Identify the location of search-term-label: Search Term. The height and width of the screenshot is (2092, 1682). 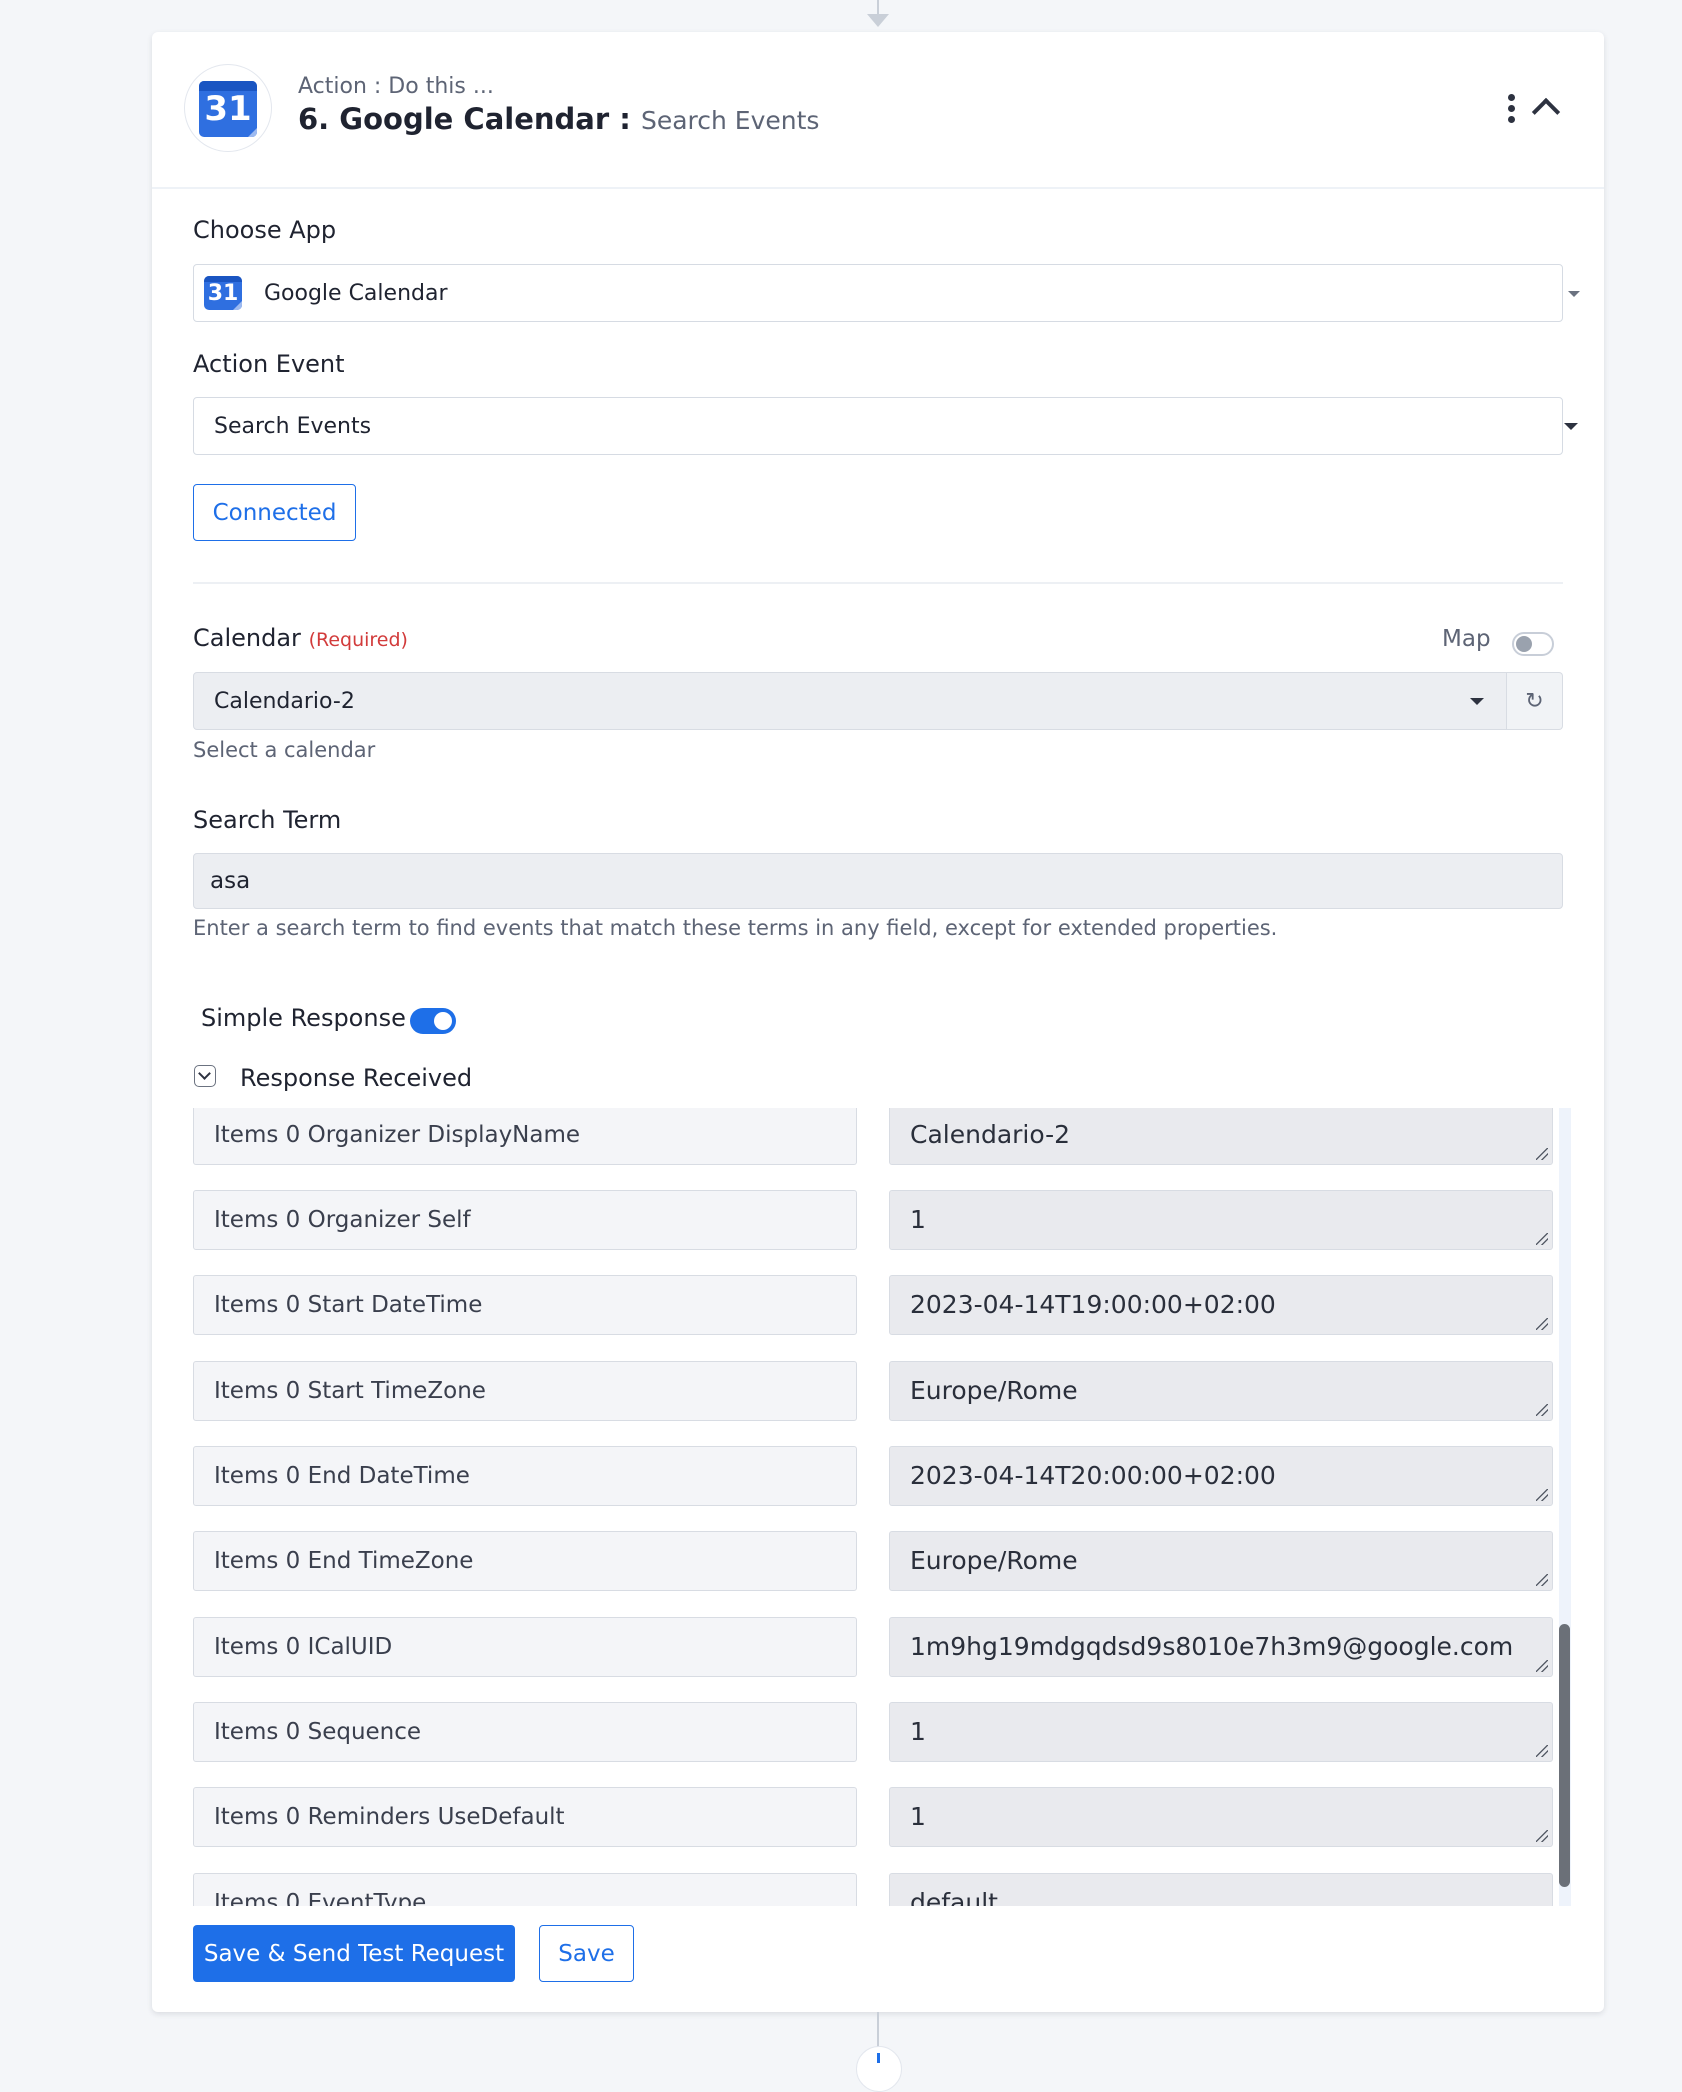
(267, 820).